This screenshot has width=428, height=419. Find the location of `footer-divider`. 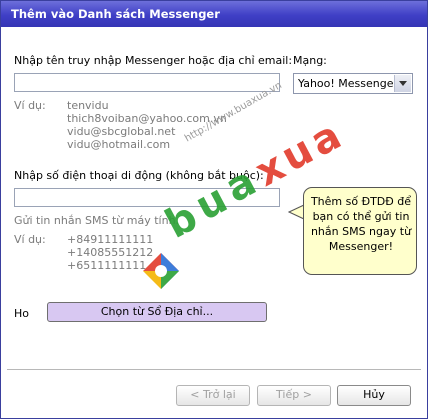

footer-divider is located at coordinates (214, 369).